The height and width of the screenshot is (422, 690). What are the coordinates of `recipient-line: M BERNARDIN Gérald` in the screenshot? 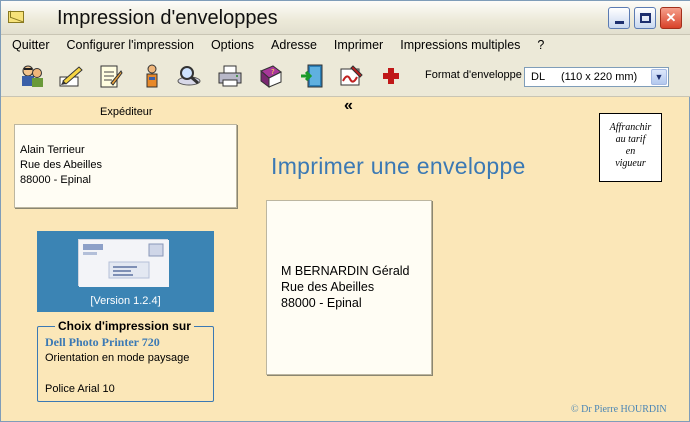 It's located at (345, 271).